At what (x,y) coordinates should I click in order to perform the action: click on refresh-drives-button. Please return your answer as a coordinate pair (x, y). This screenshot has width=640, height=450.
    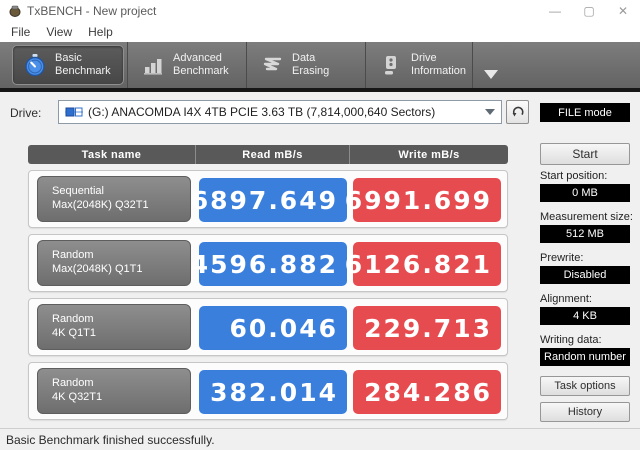
    Looking at the image, I should click on (517, 112).